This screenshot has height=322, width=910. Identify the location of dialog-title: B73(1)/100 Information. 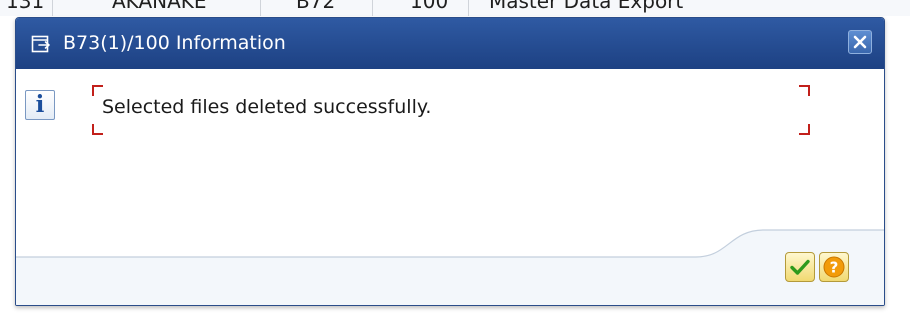
(174, 43).